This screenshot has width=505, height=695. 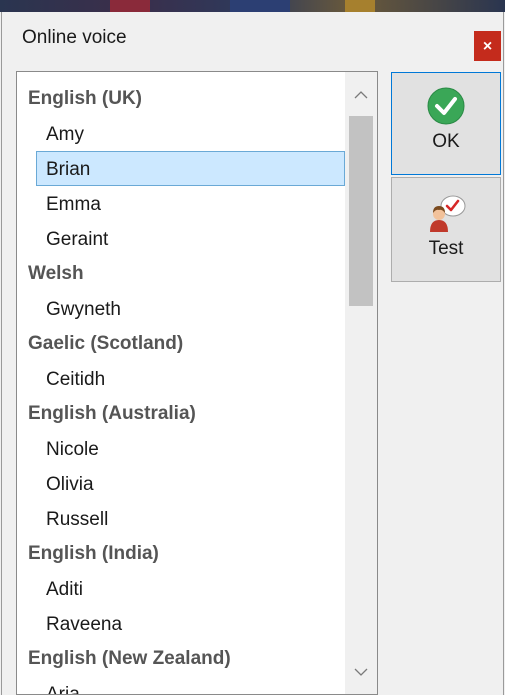 I want to click on language-group-header: English (India), so click(x=93, y=553).